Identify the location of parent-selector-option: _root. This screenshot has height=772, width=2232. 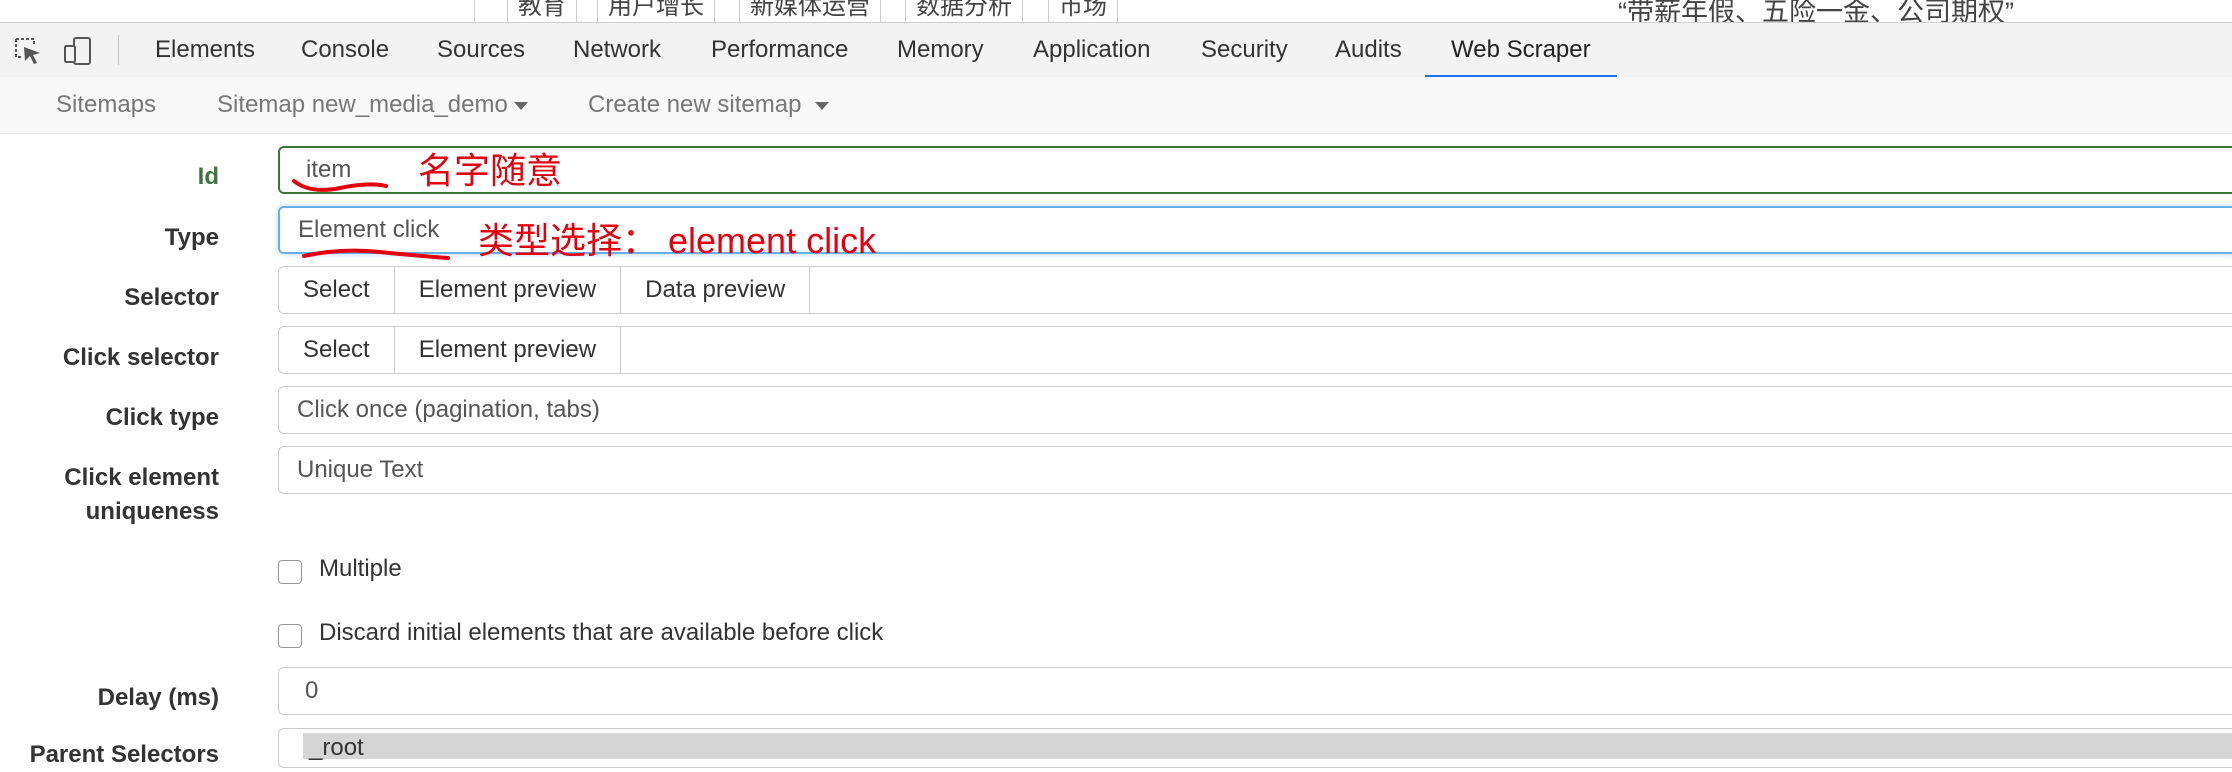
(1267, 747).